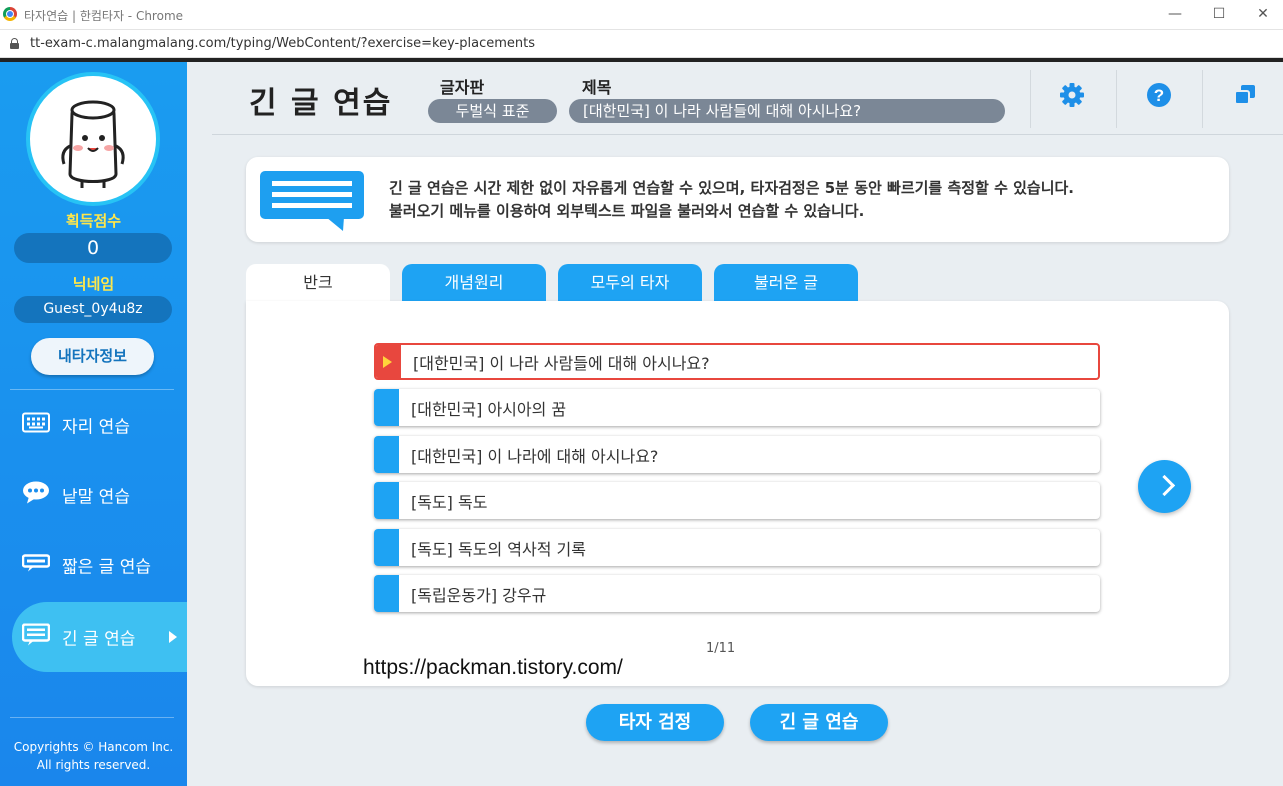 This screenshot has width=1283, height=786. Describe the element at coordinates (1175, 15) in the screenshot. I see `minimize-button: —` at that location.